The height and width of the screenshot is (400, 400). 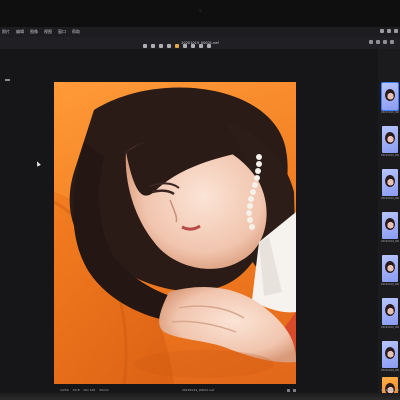 I want to click on thumbnail-label: 20201019_00007, so click(x=390, y=370).